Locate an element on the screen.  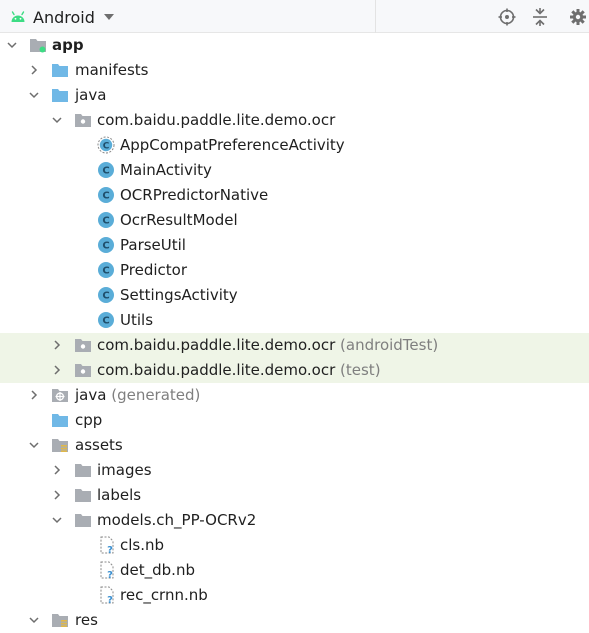
tree-label-res: res is located at coordinates (86, 620).